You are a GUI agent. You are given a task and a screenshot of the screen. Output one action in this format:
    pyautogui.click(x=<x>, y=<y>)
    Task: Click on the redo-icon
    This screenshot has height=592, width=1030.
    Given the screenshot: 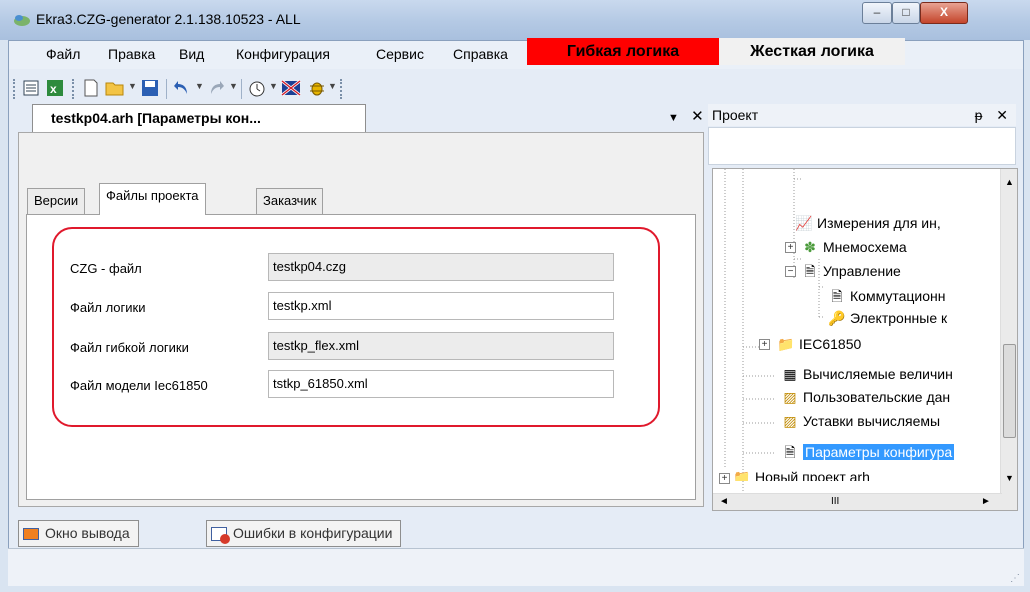 What is the action you would take?
    pyautogui.click(x=216, y=89)
    